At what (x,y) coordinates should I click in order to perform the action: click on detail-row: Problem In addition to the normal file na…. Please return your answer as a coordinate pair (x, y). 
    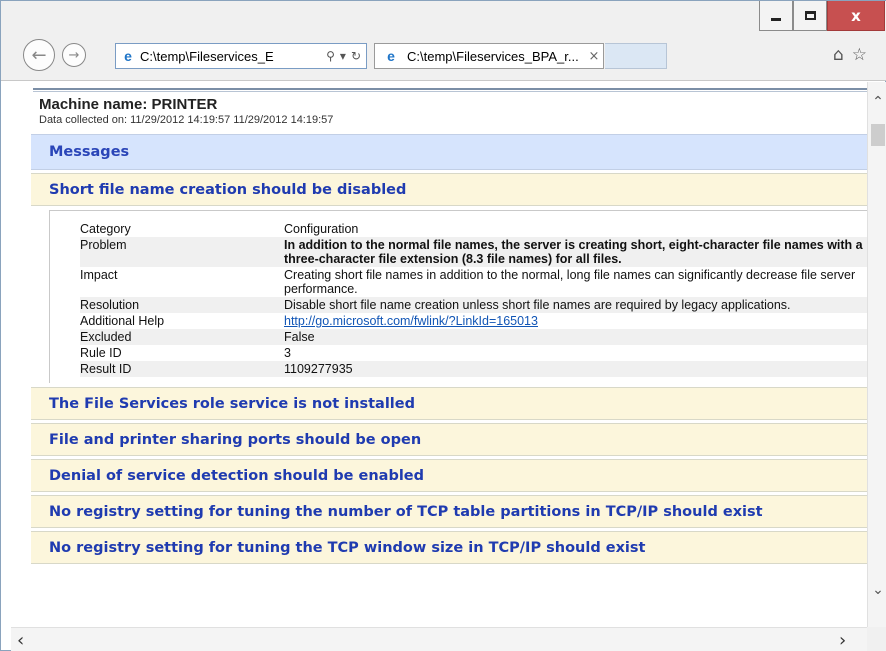
    Looking at the image, I should click on (473, 252).